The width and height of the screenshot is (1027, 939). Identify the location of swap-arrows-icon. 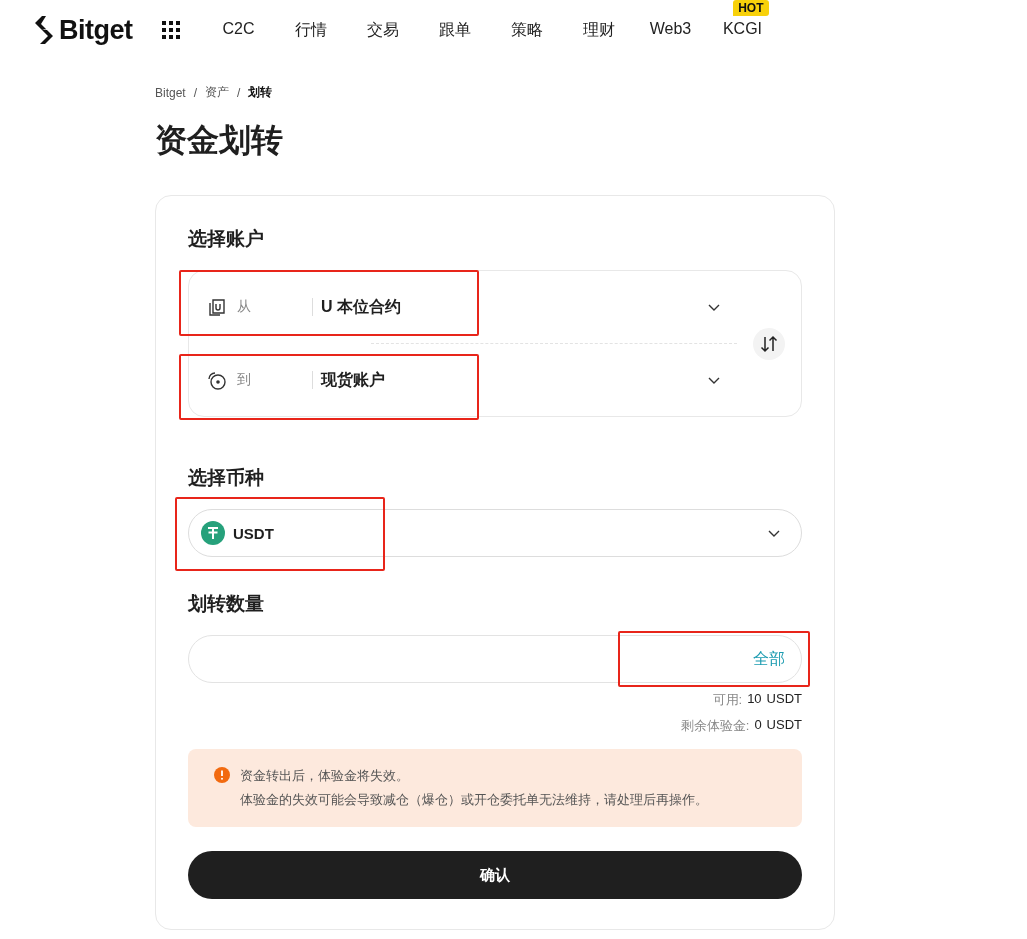
(769, 343).